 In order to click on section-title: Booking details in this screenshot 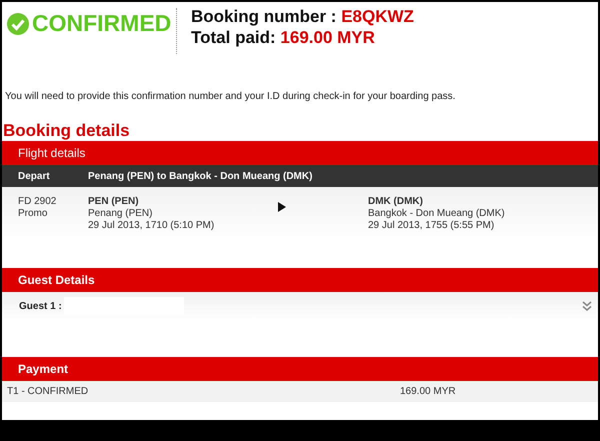, I will do `click(67, 131)`.